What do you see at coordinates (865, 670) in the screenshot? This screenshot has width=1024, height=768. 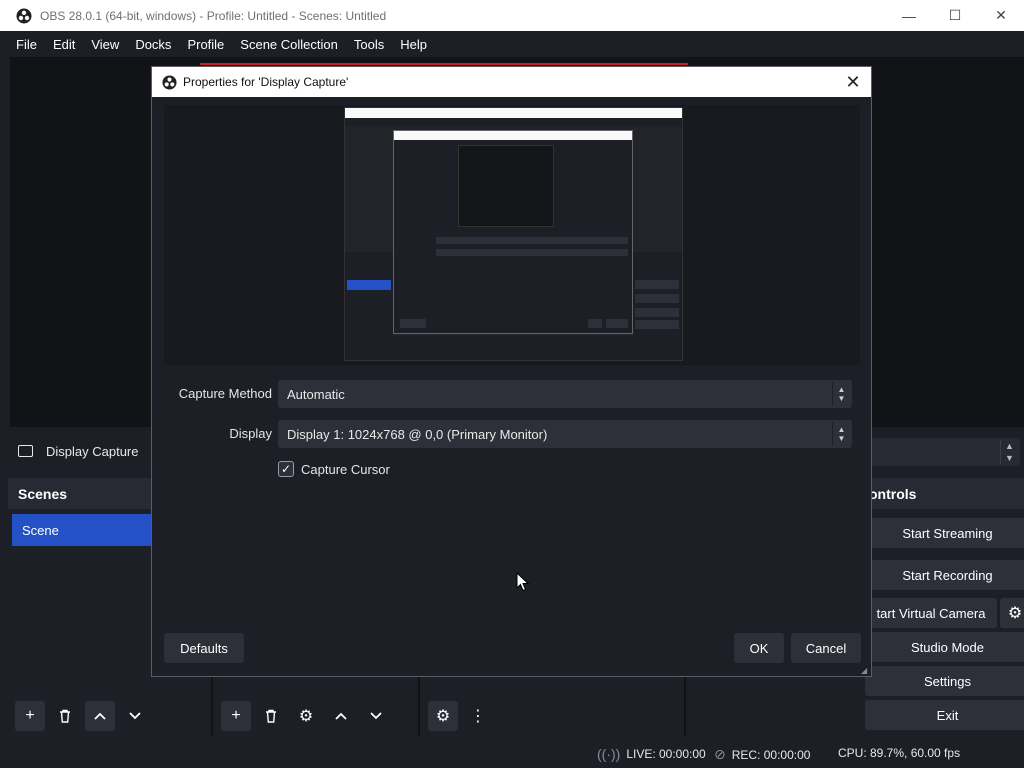 I see `resize-grip-icon: ◢` at bounding box center [865, 670].